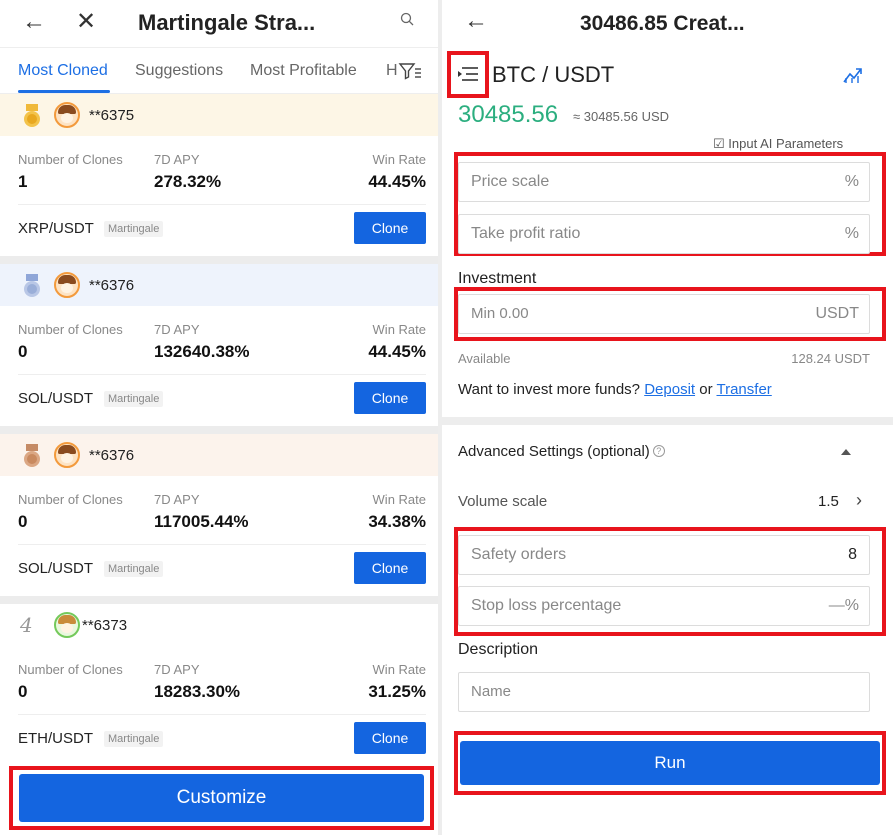  I want to click on price-scale-field: Price scale %, so click(664, 182).